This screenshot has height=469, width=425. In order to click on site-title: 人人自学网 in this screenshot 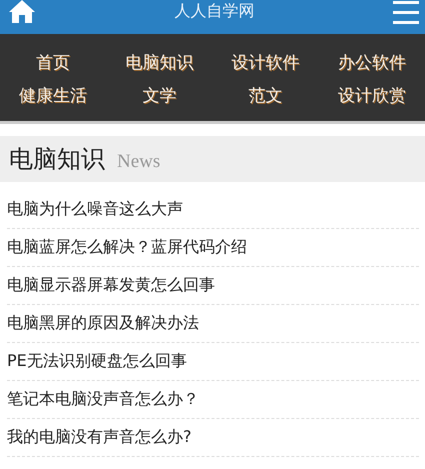, I will do `click(214, 11)`.